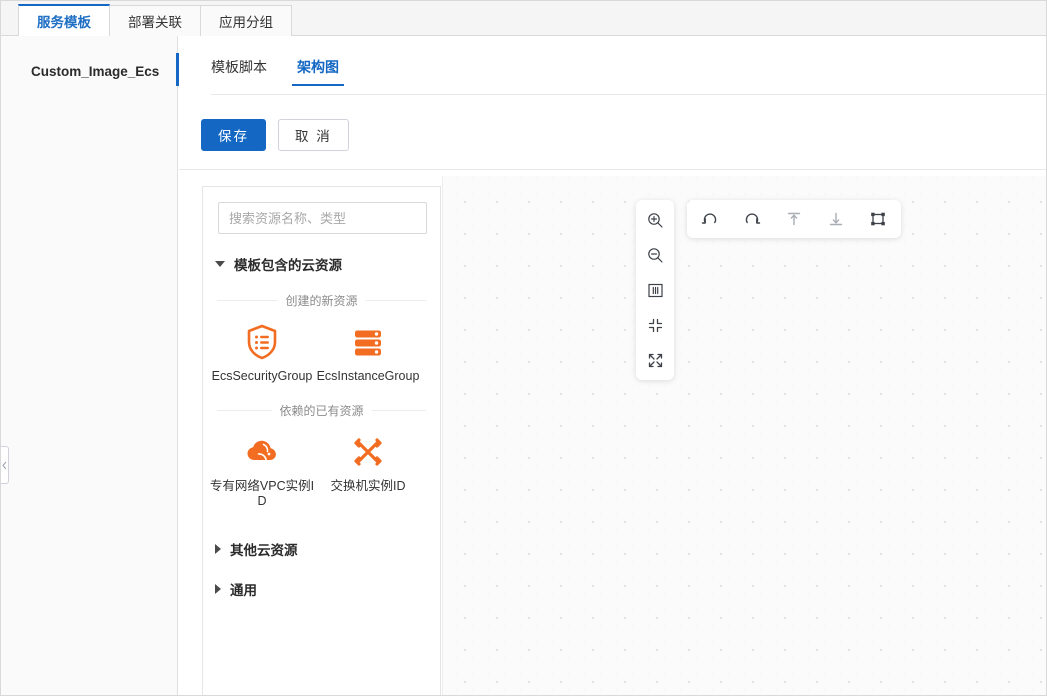  I want to click on zoom-out-button, so click(655, 255).